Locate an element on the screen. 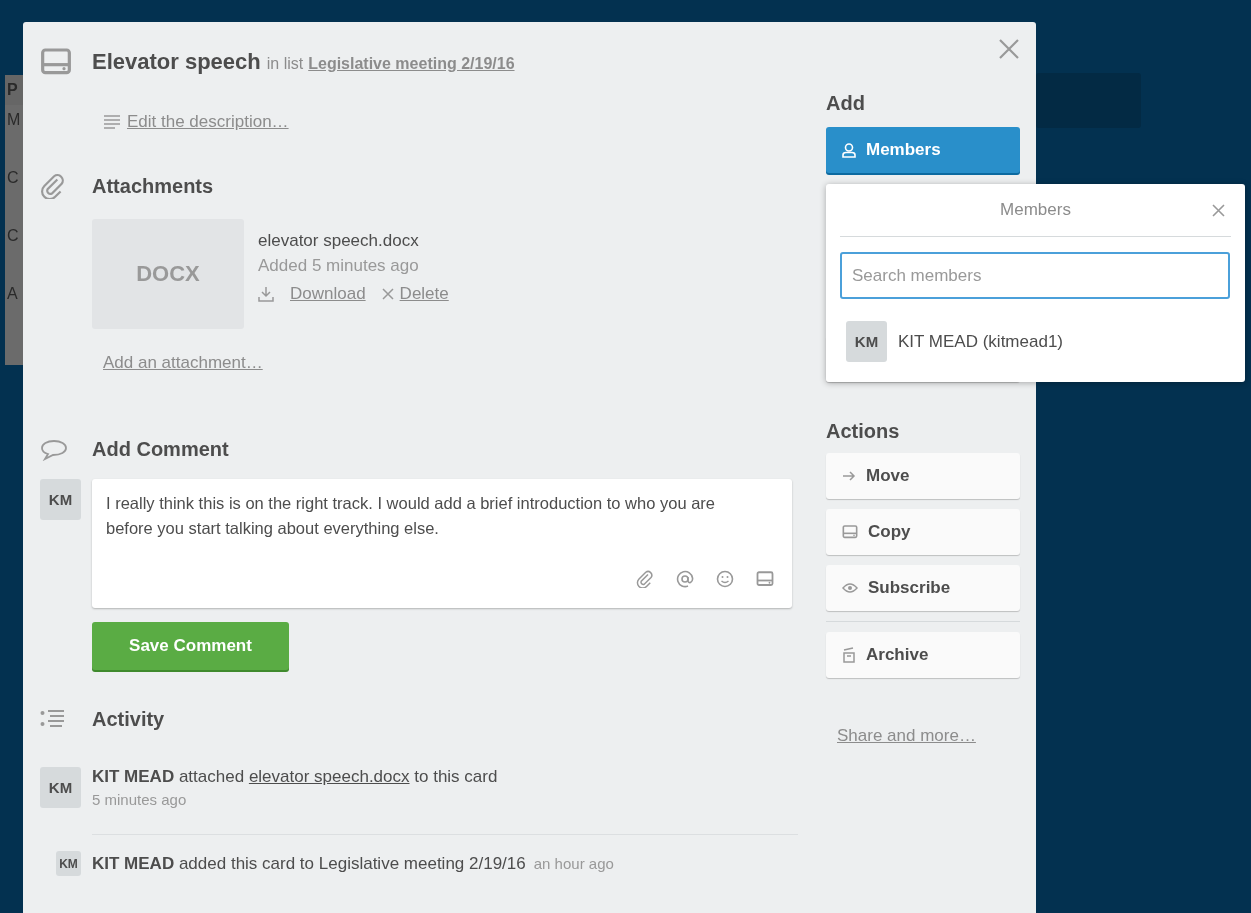  list-link: Legislative meeting 2/19/16 is located at coordinates (411, 64).